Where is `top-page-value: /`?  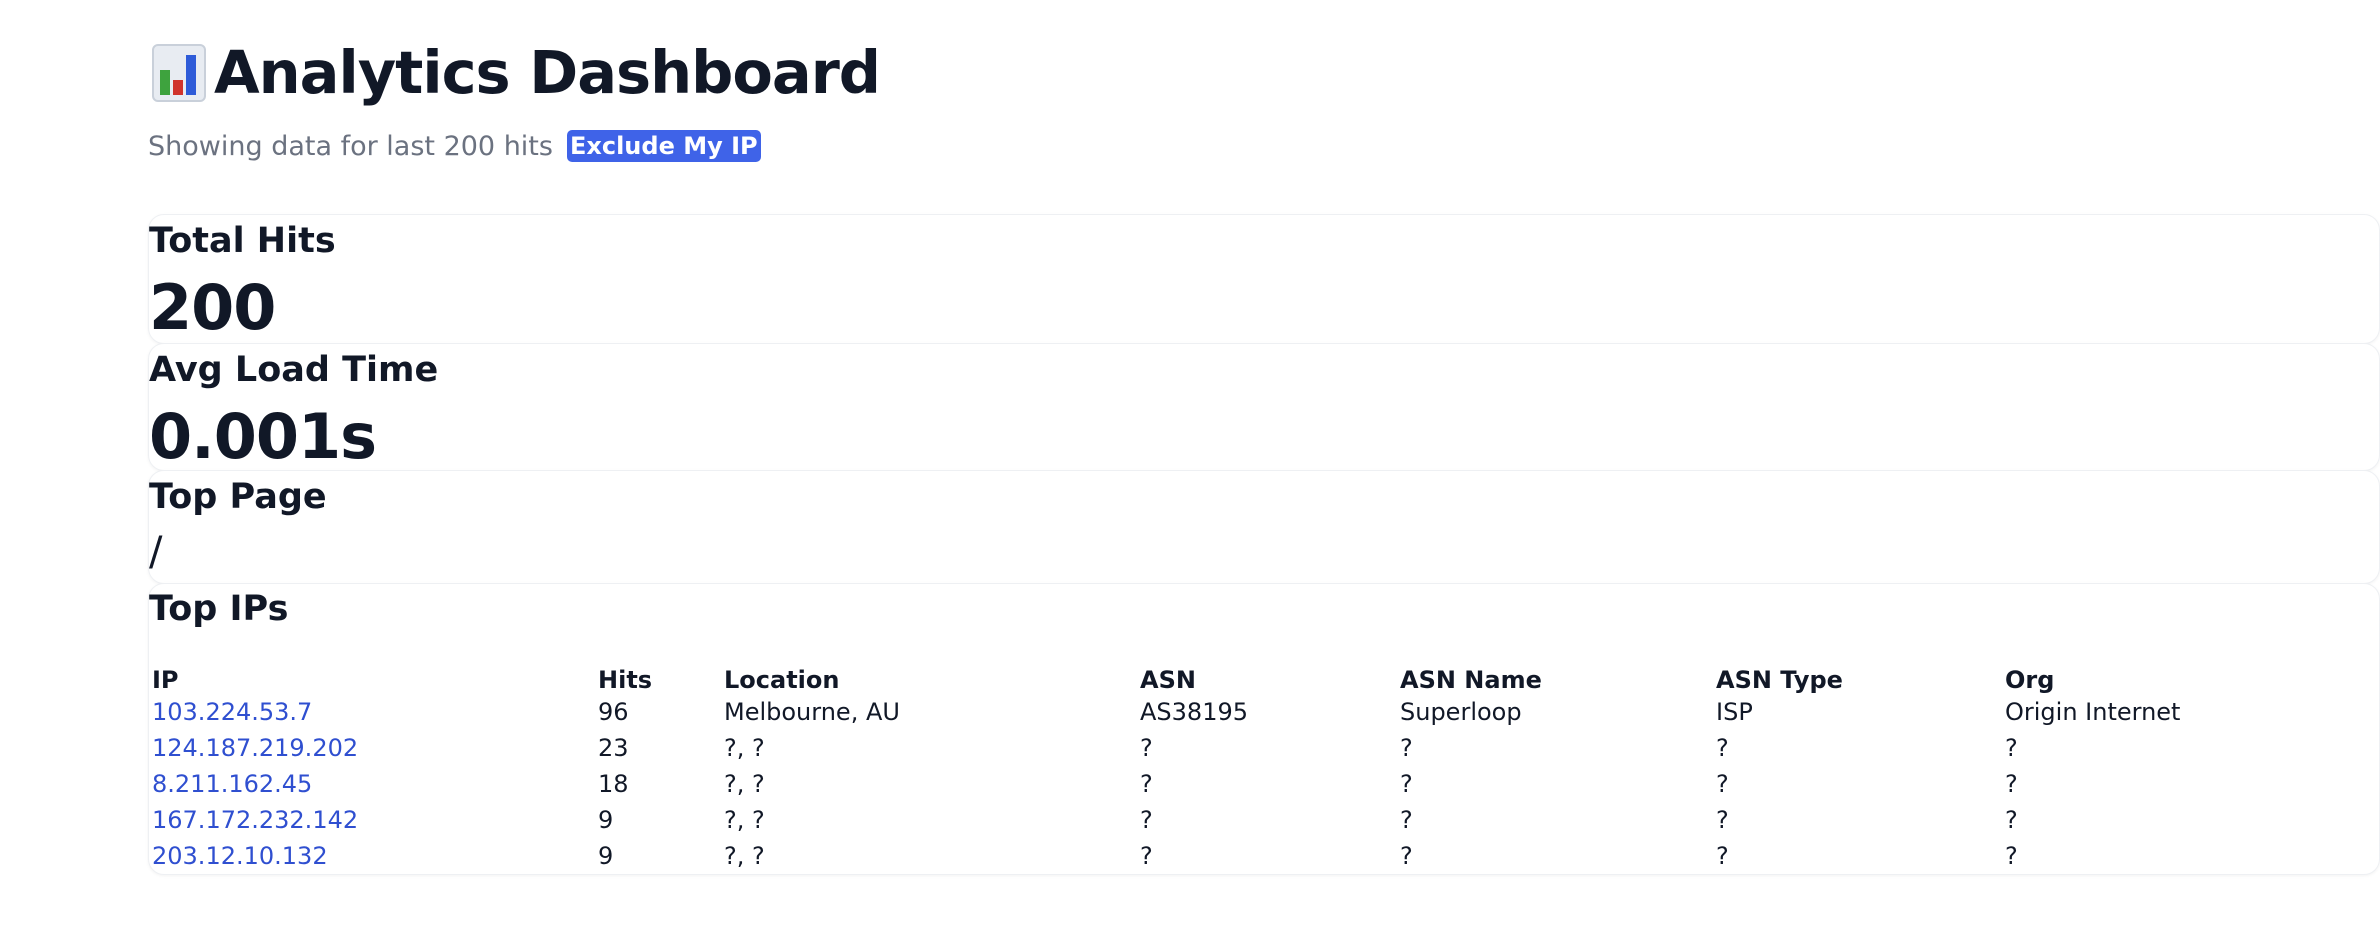
top-page-value: / is located at coordinates (156, 552).